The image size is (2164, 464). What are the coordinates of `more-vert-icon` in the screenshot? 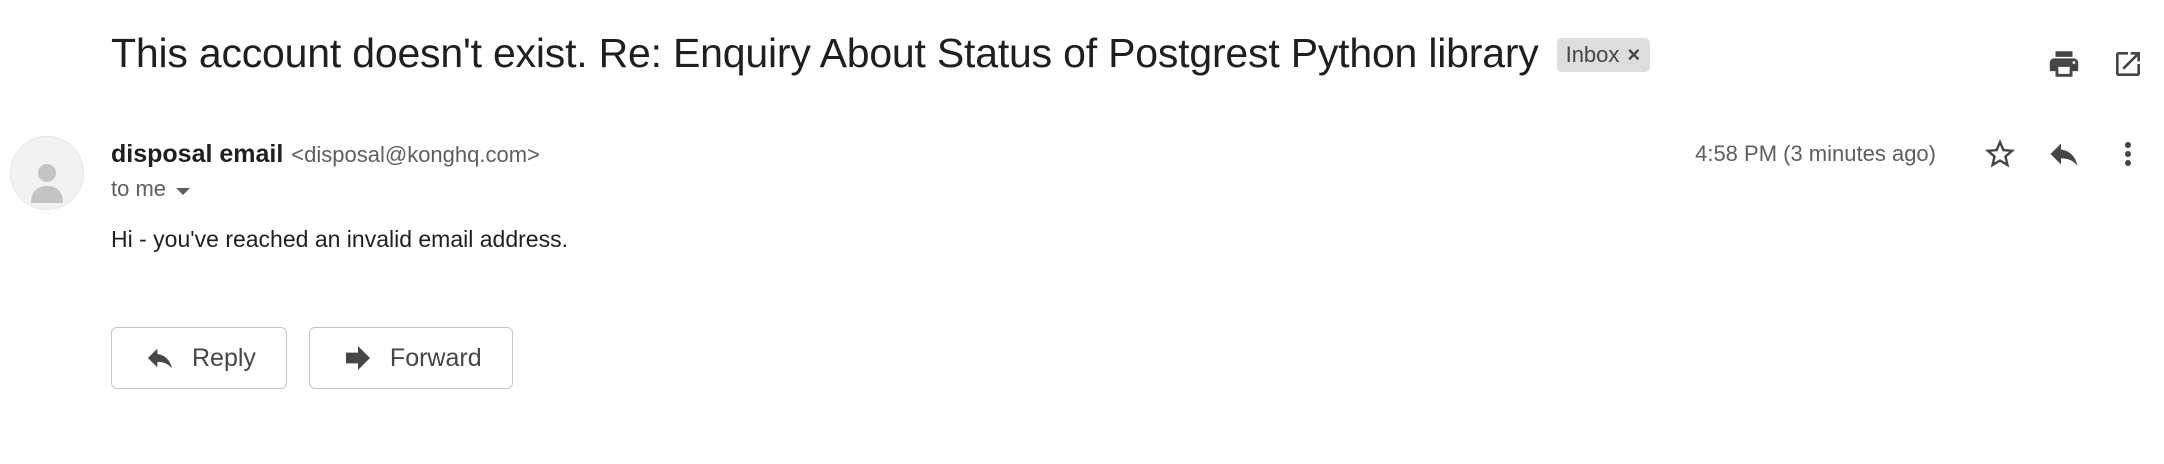 It's located at (2128, 154).